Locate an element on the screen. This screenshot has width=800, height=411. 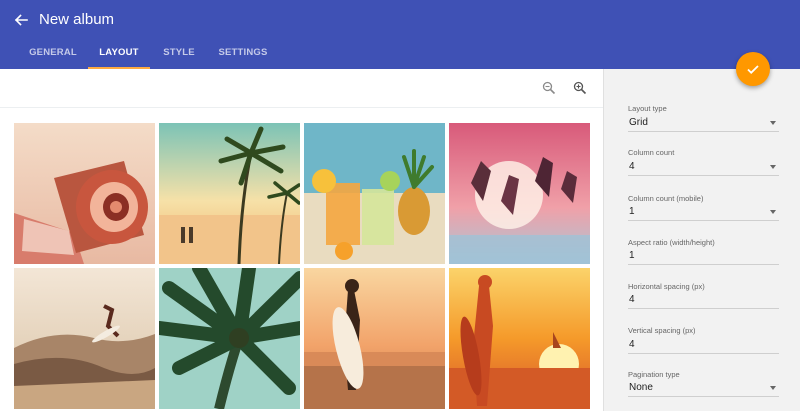
vertical-spacing-input: 4 is located at coordinates (703, 345).